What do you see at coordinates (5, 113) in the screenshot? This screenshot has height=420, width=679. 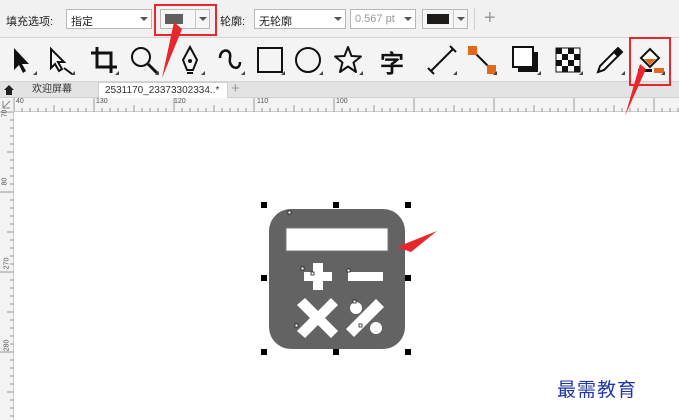 I see `ruler-label: 70` at bounding box center [5, 113].